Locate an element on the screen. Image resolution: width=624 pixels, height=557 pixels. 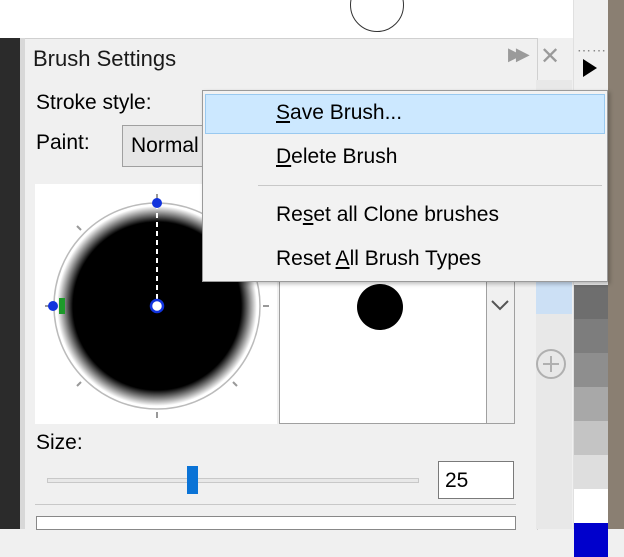
label-text: et all Clone brushes is located at coordinates (406, 214).